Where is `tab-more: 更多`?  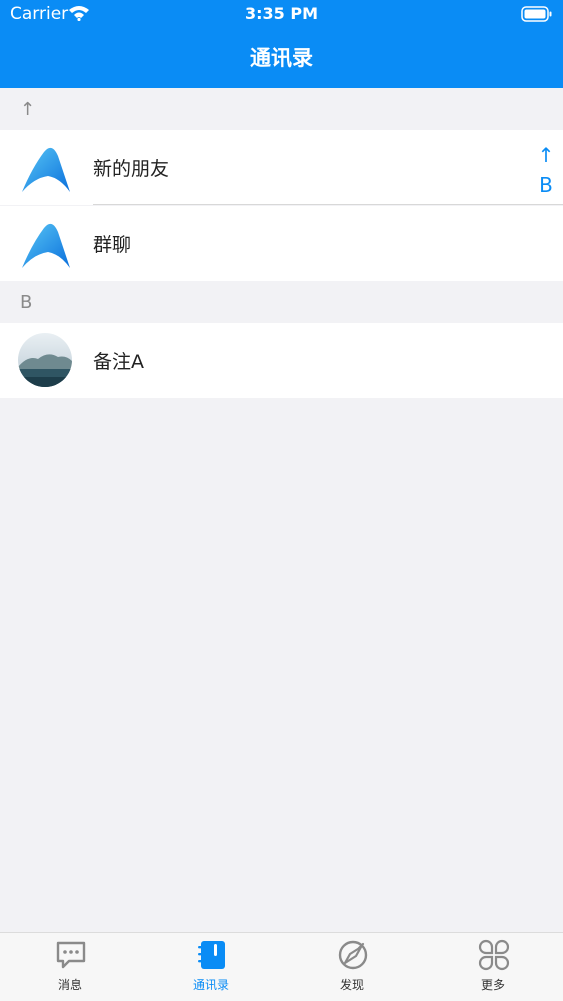
tab-more: 更多 is located at coordinates (493, 967).